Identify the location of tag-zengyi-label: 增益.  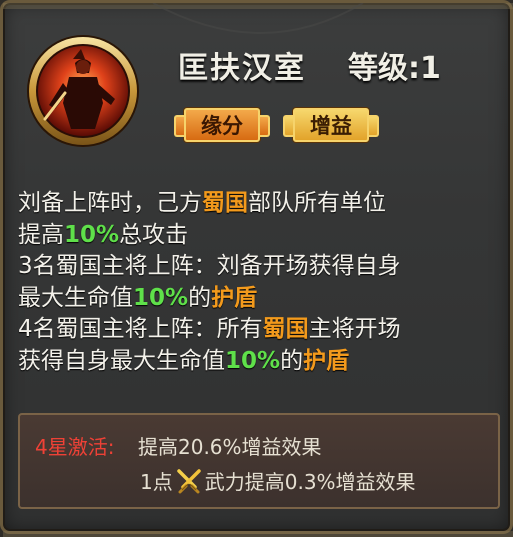
(331, 125).